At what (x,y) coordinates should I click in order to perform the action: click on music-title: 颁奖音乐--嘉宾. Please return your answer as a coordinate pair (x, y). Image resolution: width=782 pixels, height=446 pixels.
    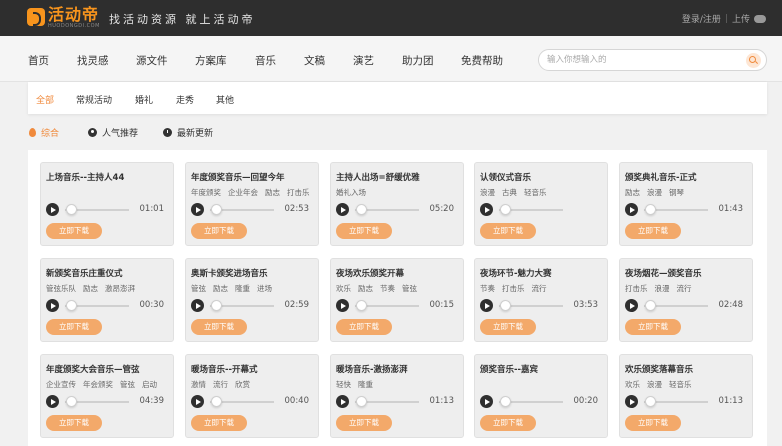
    Looking at the image, I should click on (509, 369).